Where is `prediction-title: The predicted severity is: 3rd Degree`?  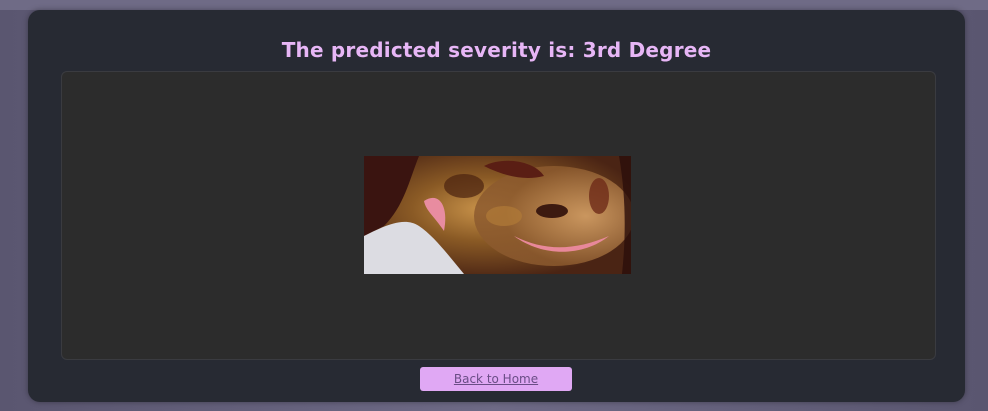
prediction-title: The predicted severity is: 3rd Degree is located at coordinates (496, 50).